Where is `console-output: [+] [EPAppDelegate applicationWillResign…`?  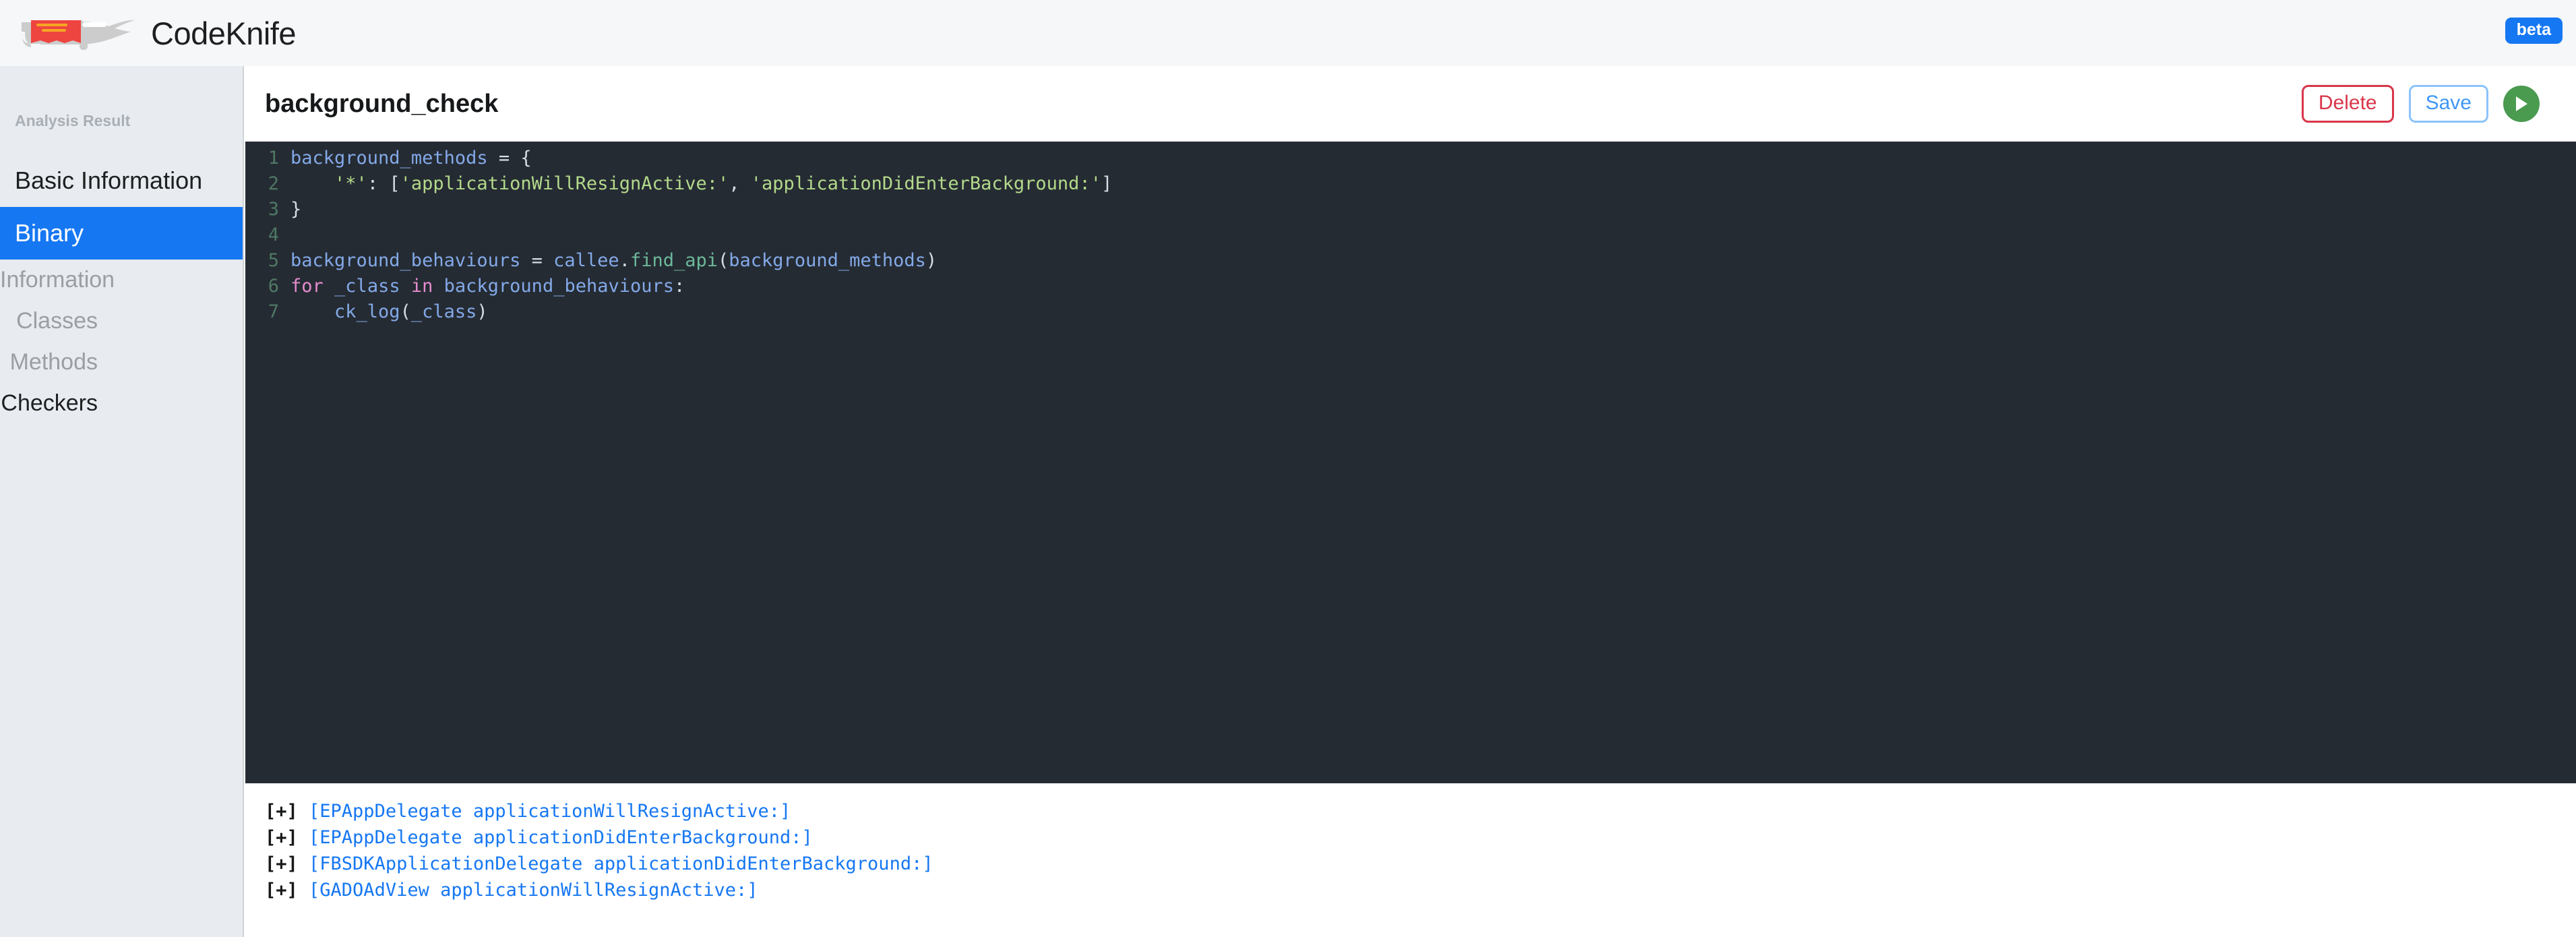 console-output: [+] [EPAppDelegate applicationWillResign… is located at coordinates (1411, 860).